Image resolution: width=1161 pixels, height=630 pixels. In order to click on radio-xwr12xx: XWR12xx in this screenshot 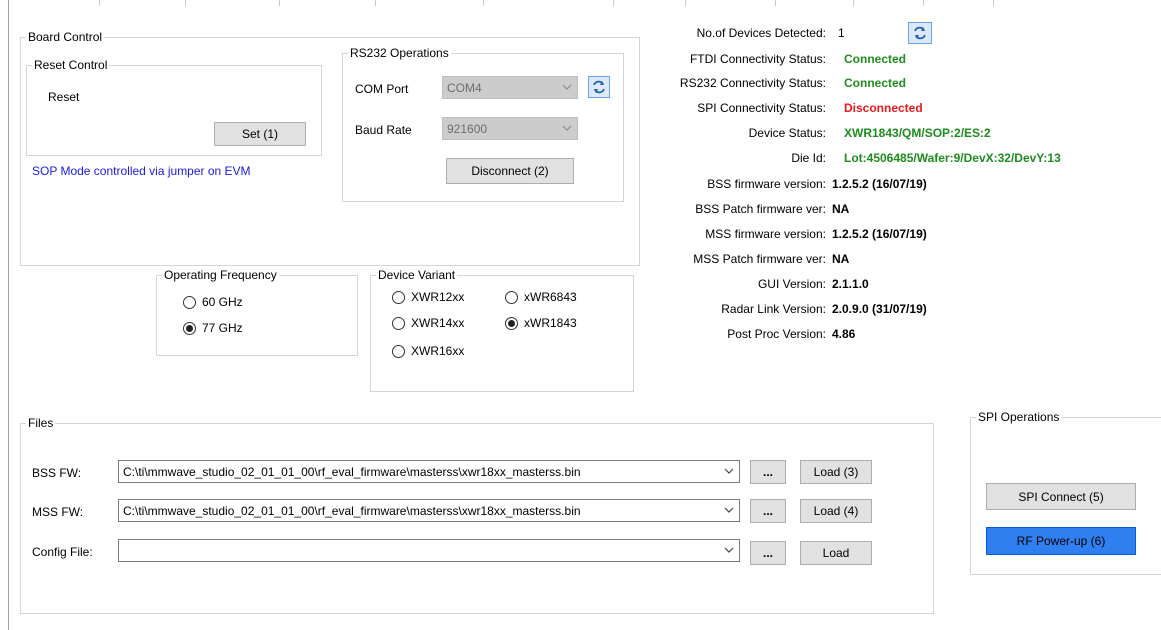, I will do `click(428, 297)`.